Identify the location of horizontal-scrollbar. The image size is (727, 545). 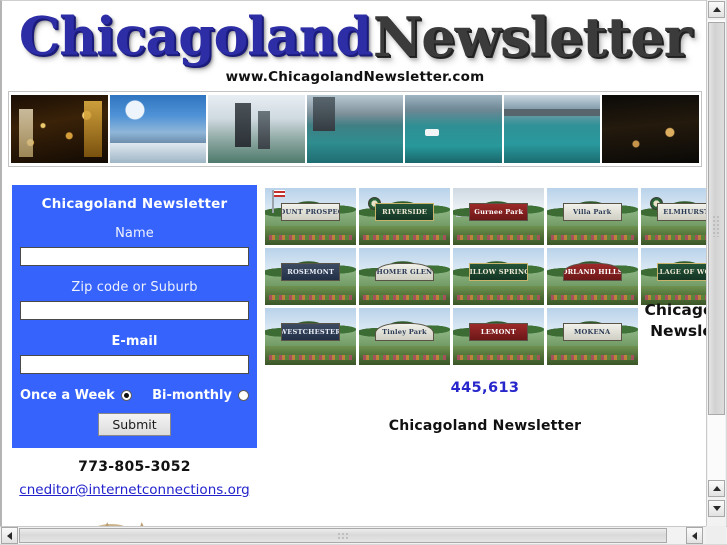
(363, 535).